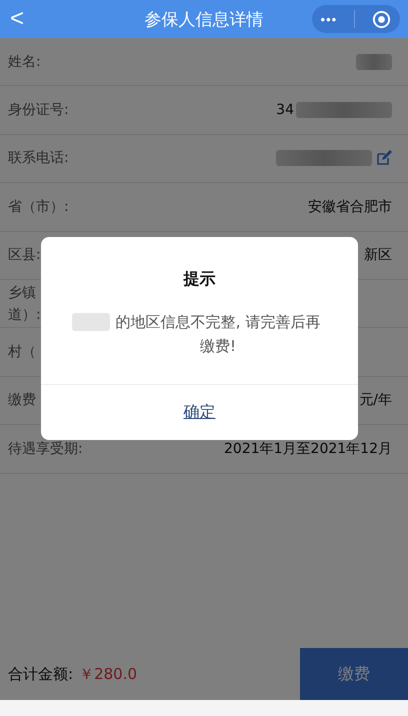 Image resolution: width=408 pixels, height=716 pixels. What do you see at coordinates (24, 62) in the screenshot?
I see `field-label: 姓名:` at bounding box center [24, 62].